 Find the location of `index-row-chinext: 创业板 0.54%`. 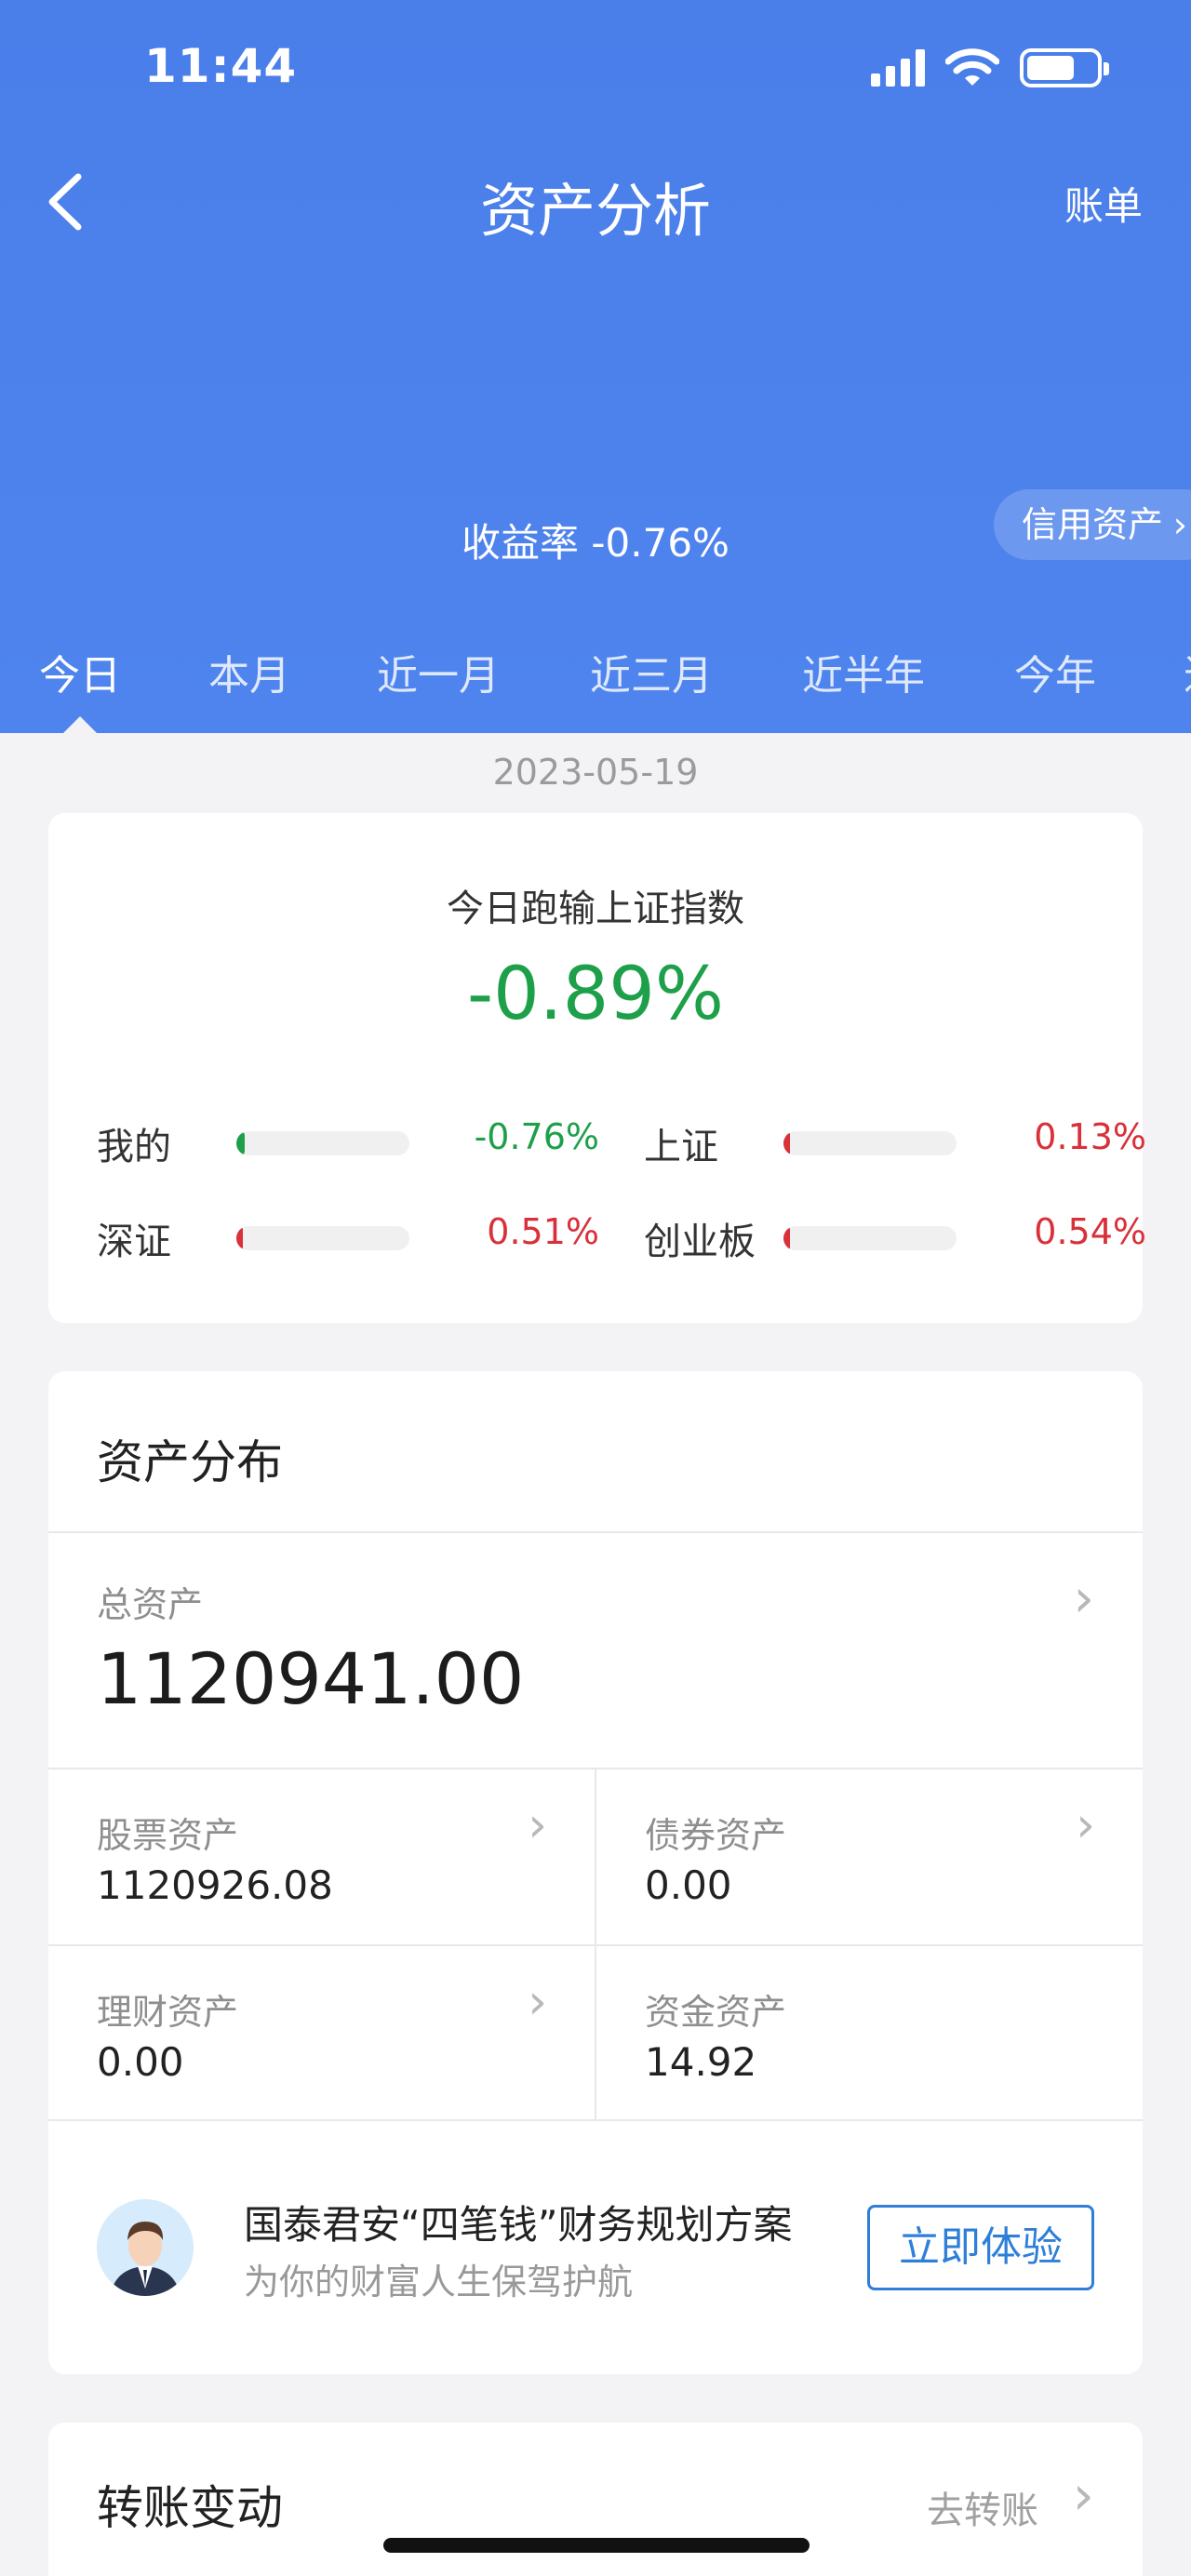

index-row-chinext: 创业板 0.54% is located at coordinates (895, 1237).